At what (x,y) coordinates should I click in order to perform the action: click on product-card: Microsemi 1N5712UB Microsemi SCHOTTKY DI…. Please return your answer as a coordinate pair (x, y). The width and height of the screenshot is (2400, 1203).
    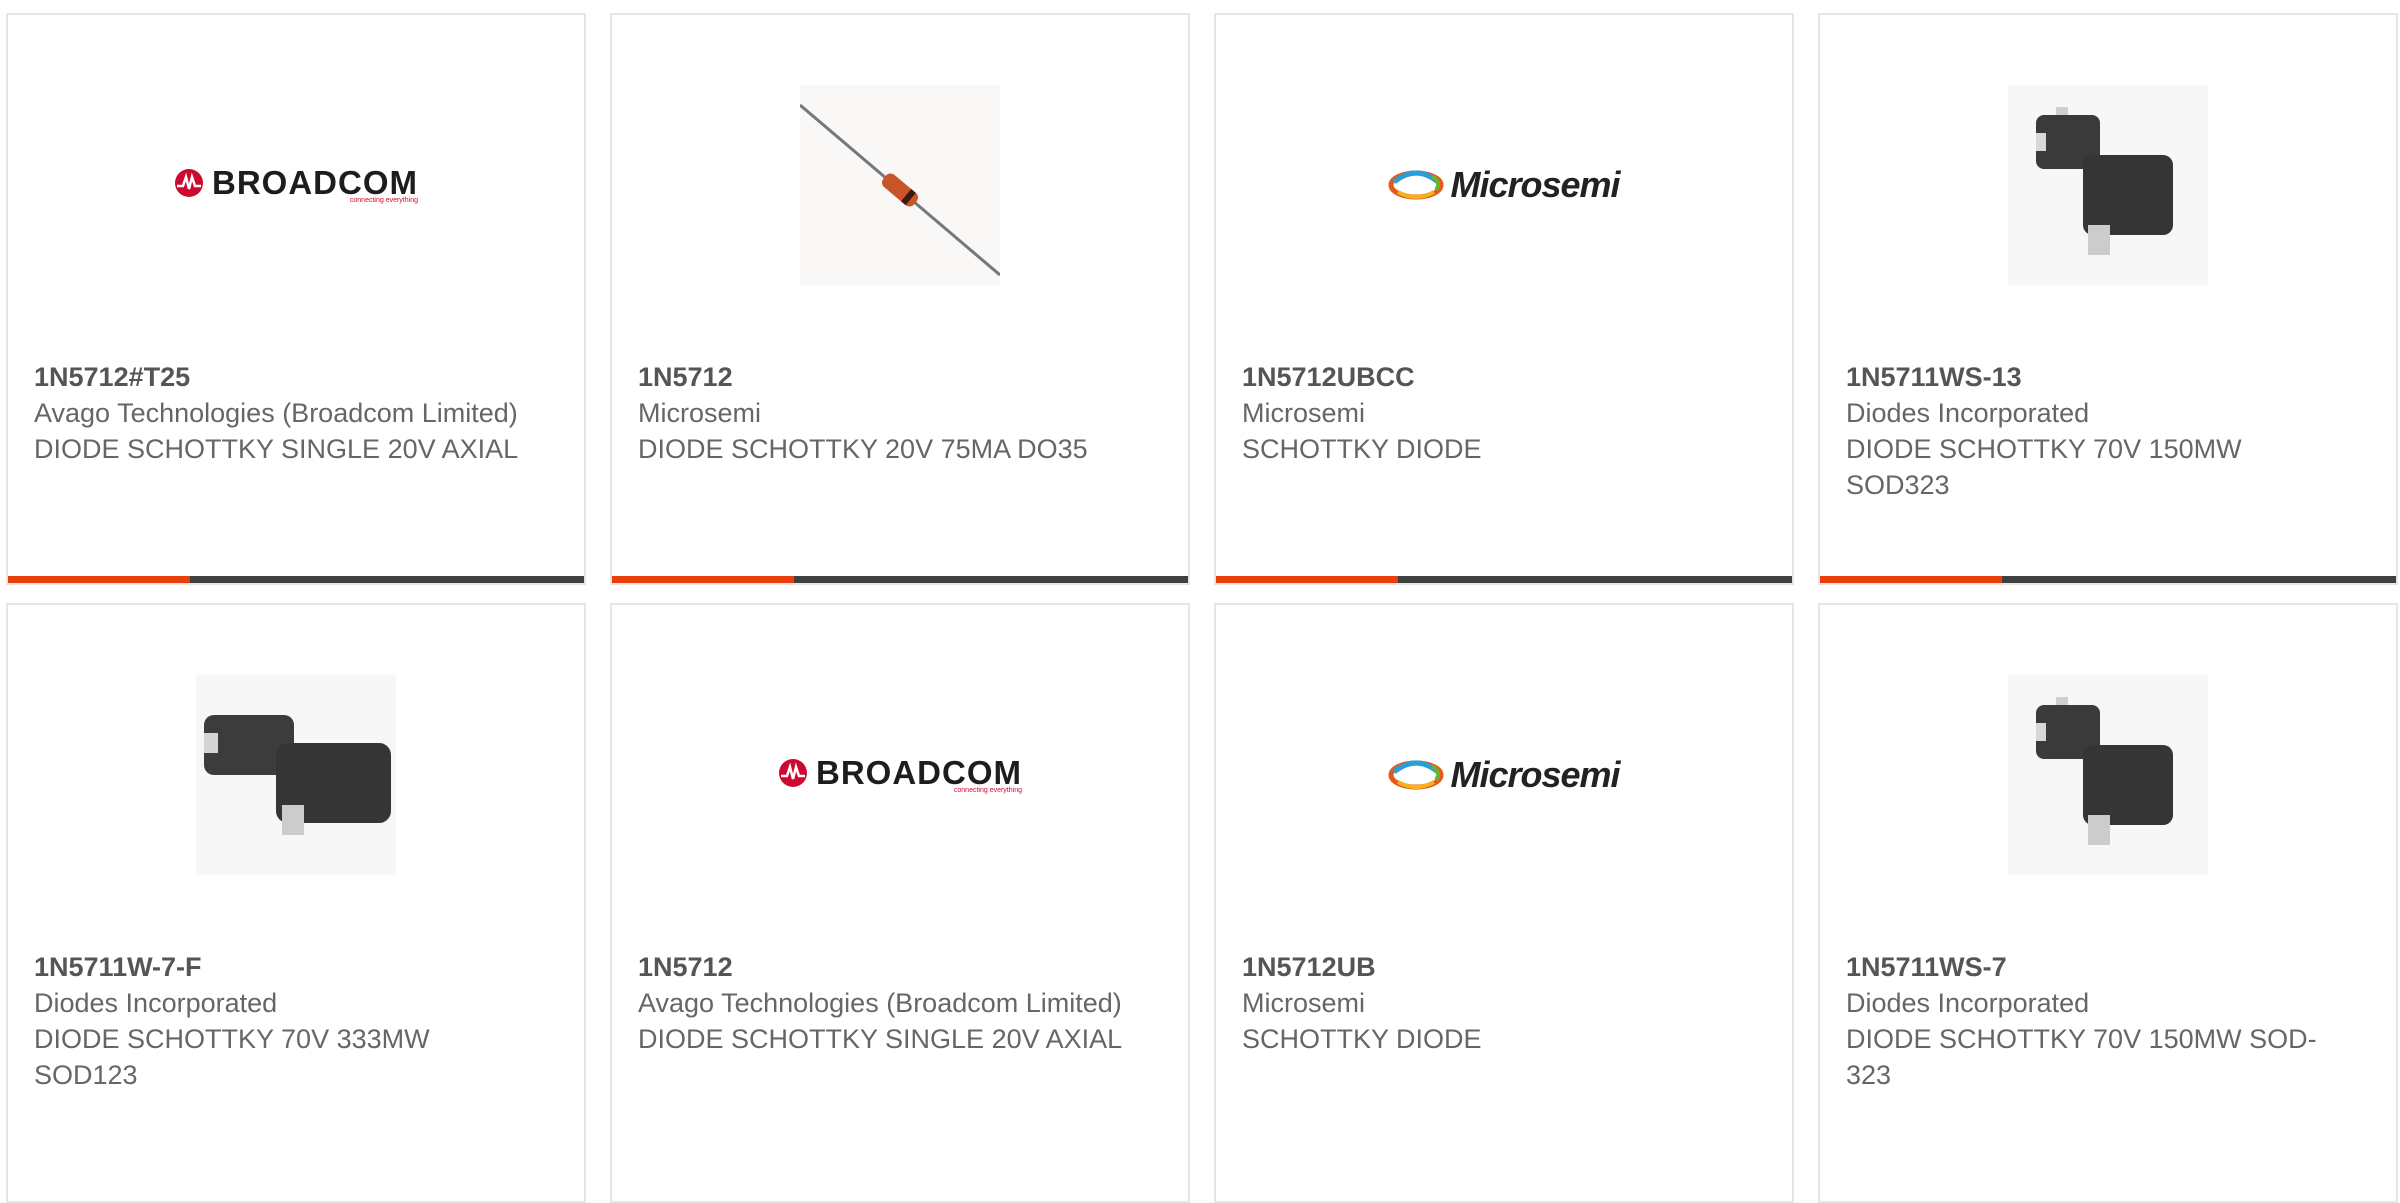
    Looking at the image, I should click on (1504, 903).